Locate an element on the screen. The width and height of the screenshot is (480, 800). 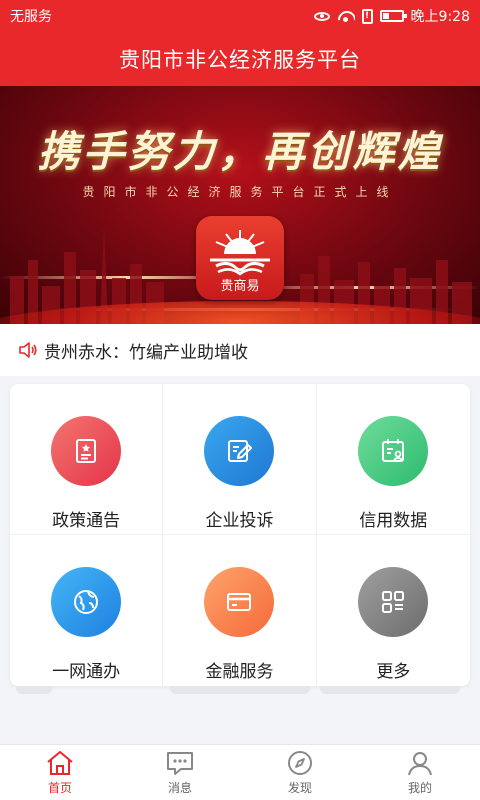
status-icons: ! 晚上9:28 is located at coordinates (391, 16).